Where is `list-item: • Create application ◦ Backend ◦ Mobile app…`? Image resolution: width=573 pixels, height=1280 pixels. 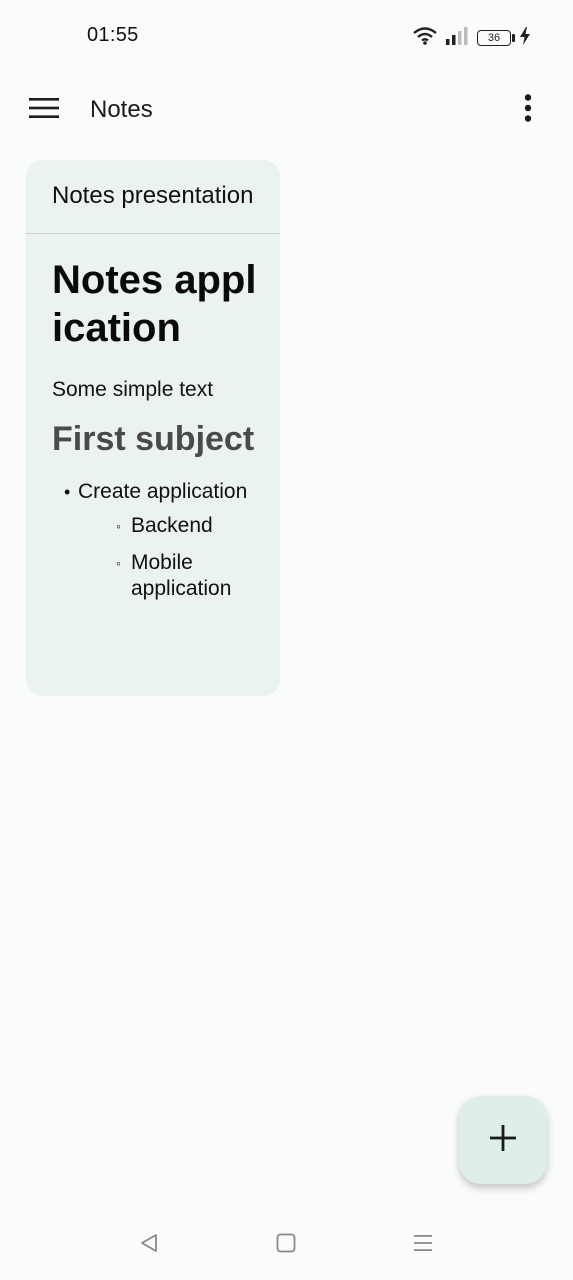
list-item: • Create application ◦ Backend ◦ Mobile app… is located at coordinates (155, 540).